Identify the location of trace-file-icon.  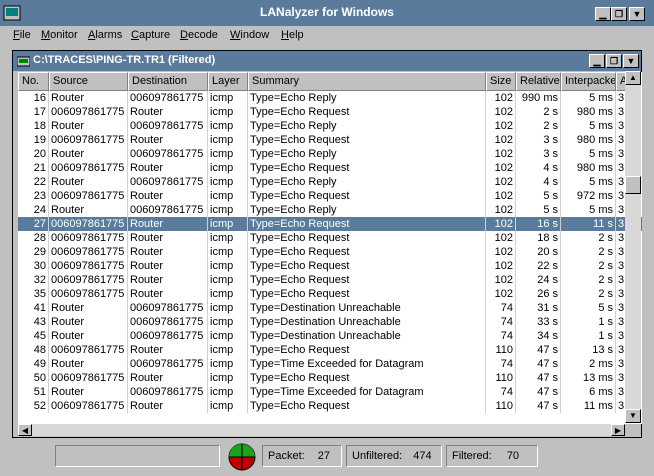
(23, 61).